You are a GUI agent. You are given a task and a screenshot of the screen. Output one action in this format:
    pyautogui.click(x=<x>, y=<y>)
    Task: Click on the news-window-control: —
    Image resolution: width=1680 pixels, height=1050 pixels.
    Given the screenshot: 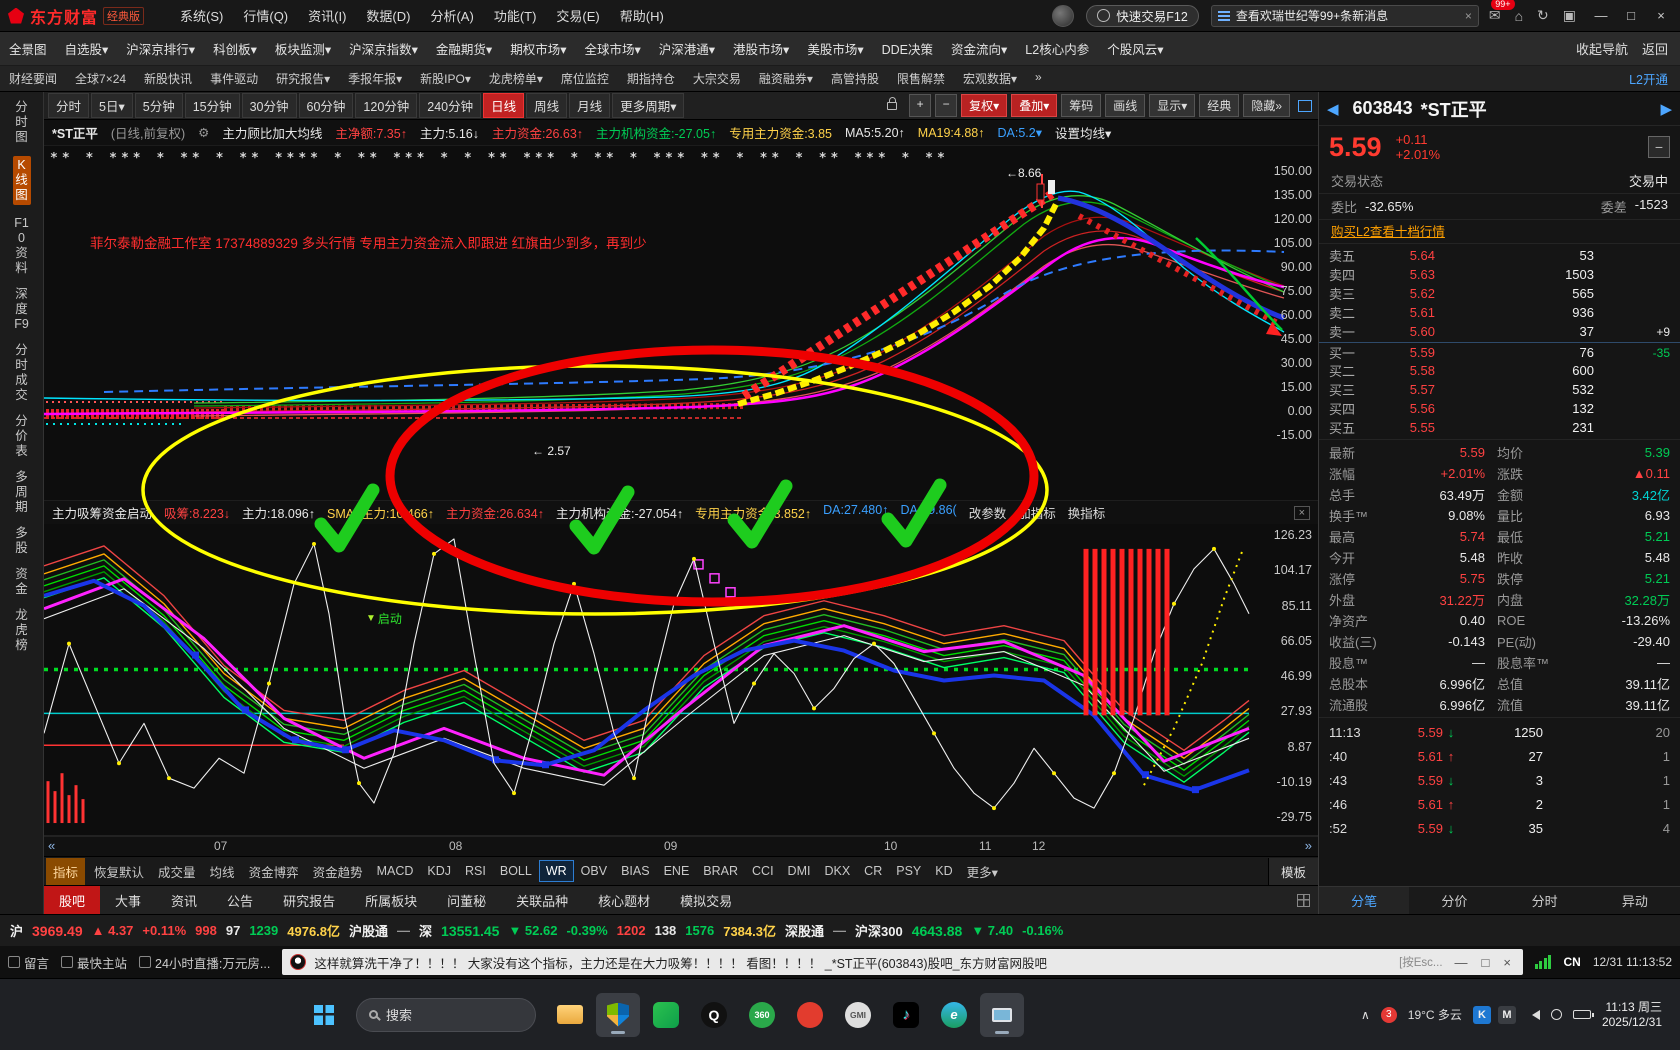 What is the action you would take?
    pyautogui.click(x=1461, y=962)
    